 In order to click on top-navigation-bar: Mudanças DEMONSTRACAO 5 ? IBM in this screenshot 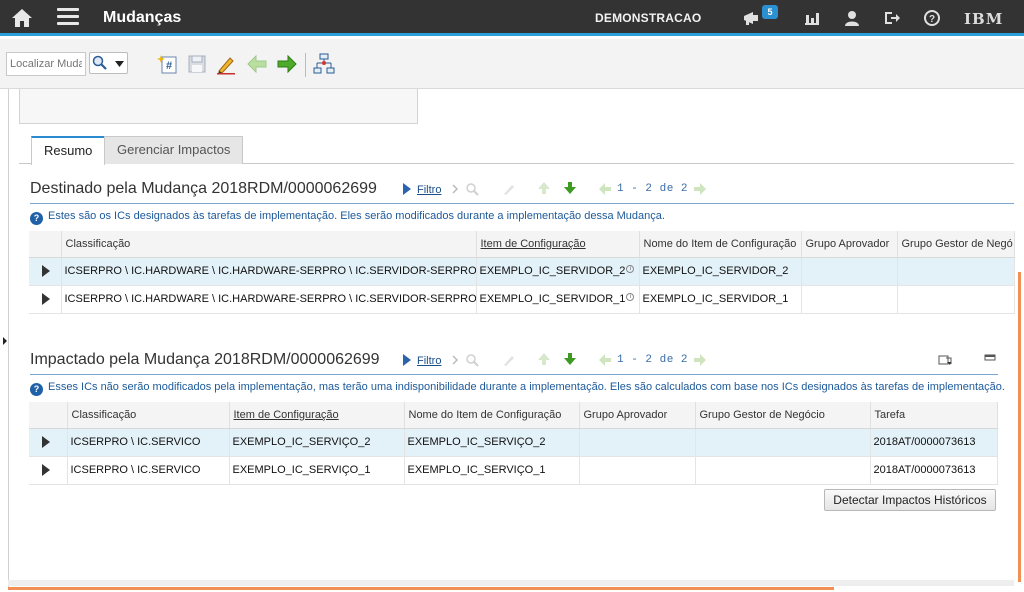, I will do `click(512, 18)`.